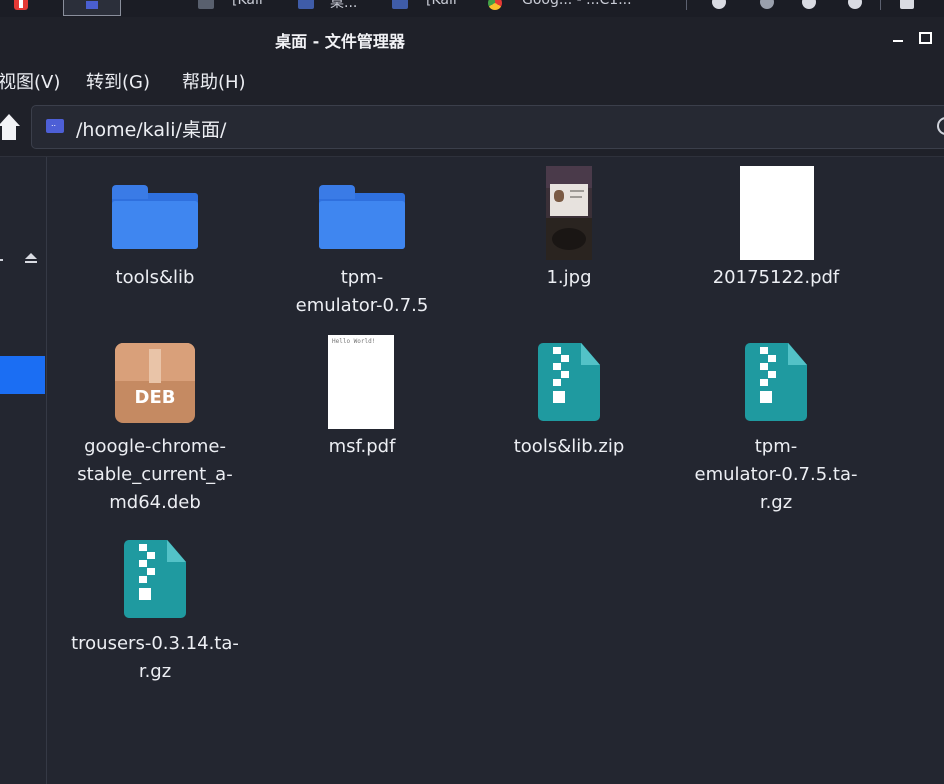  I want to click on file-label: tools&lib.zip, so click(569, 446).